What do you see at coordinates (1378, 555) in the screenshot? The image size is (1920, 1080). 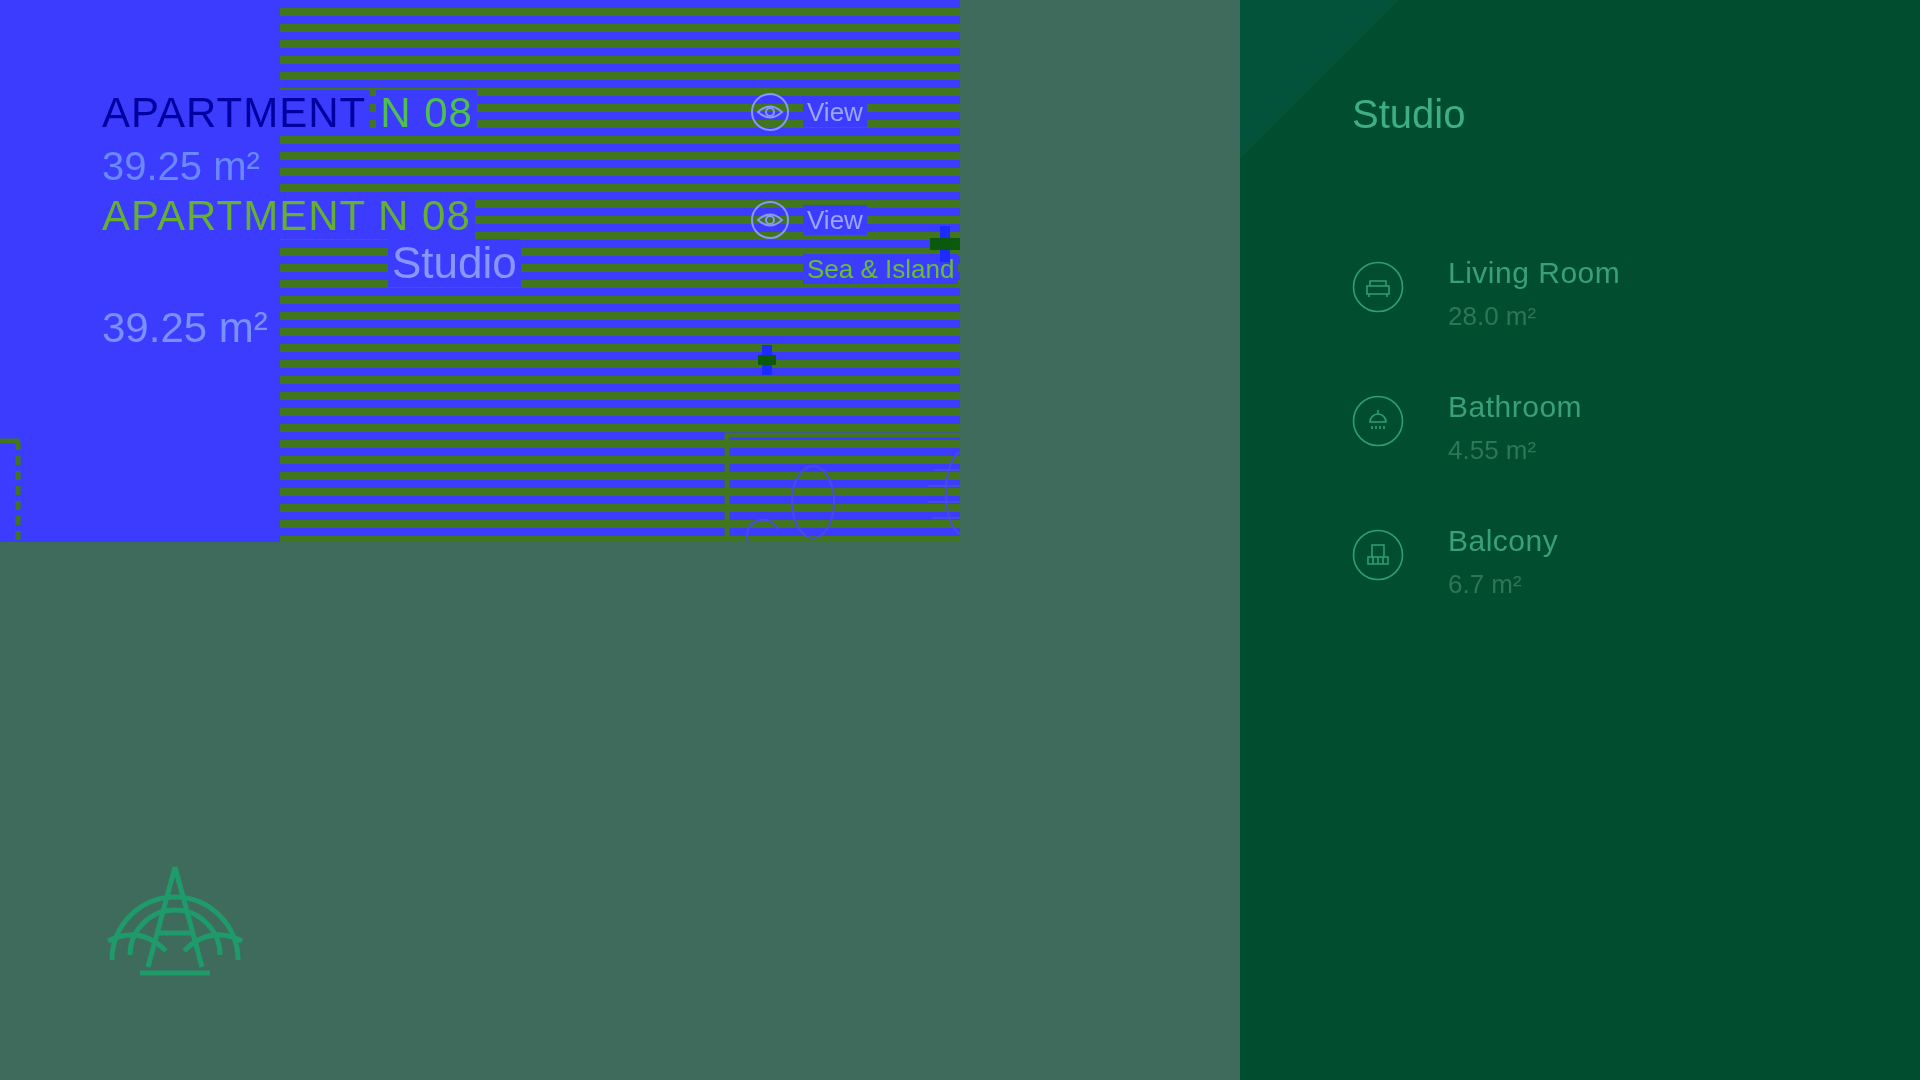 I see `railing-icon` at bounding box center [1378, 555].